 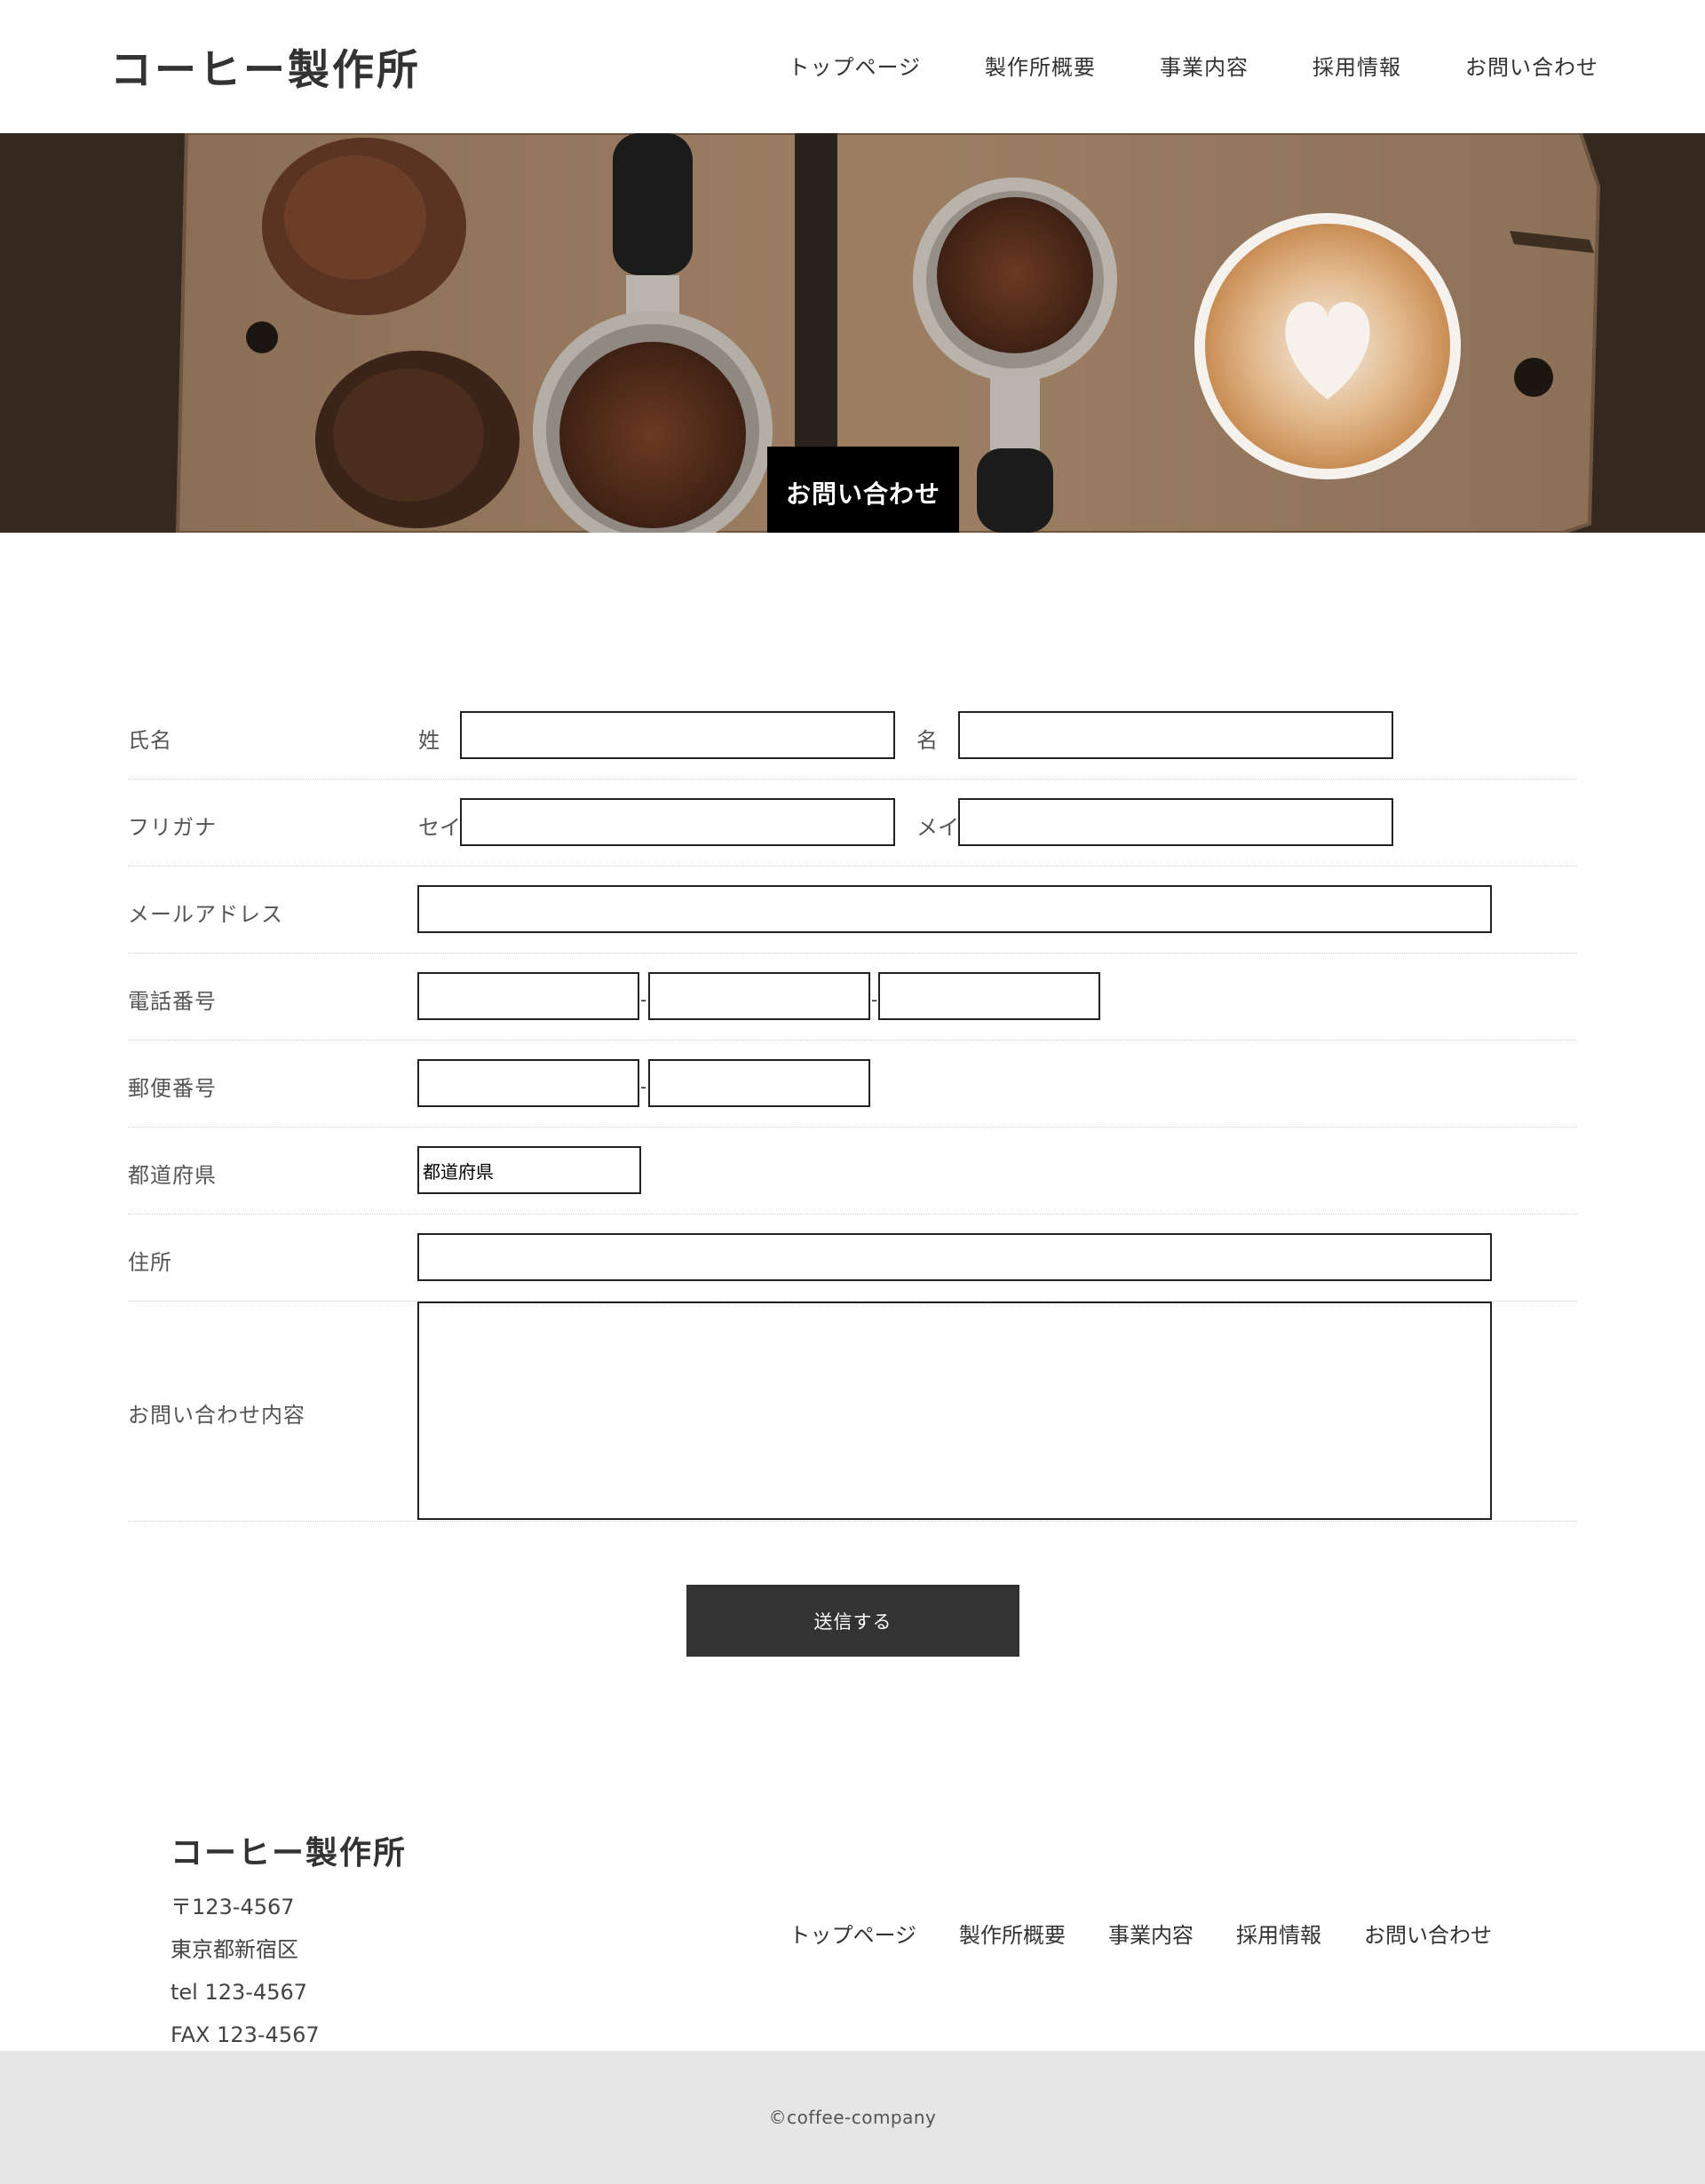 I want to click on form-row-kana: フリガナ セイ メイ, so click(x=853, y=822).